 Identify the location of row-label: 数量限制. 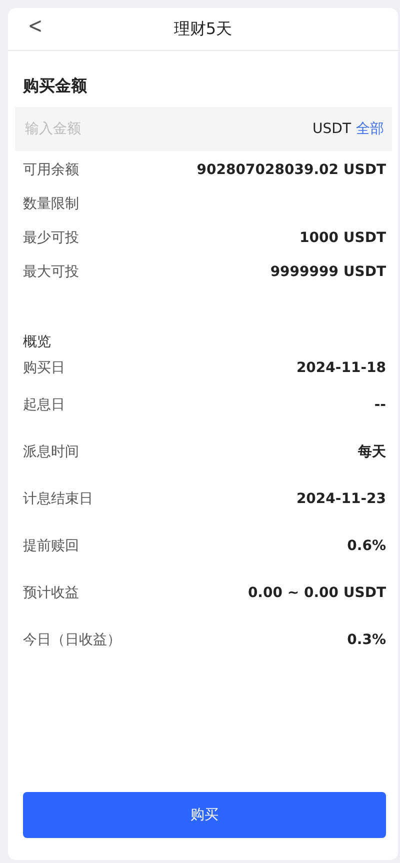
(51, 204).